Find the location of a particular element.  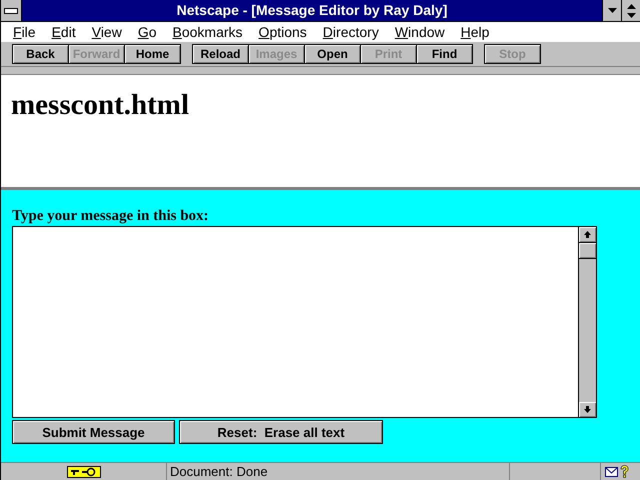

toolbar-button: Find is located at coordinates (444, 54).